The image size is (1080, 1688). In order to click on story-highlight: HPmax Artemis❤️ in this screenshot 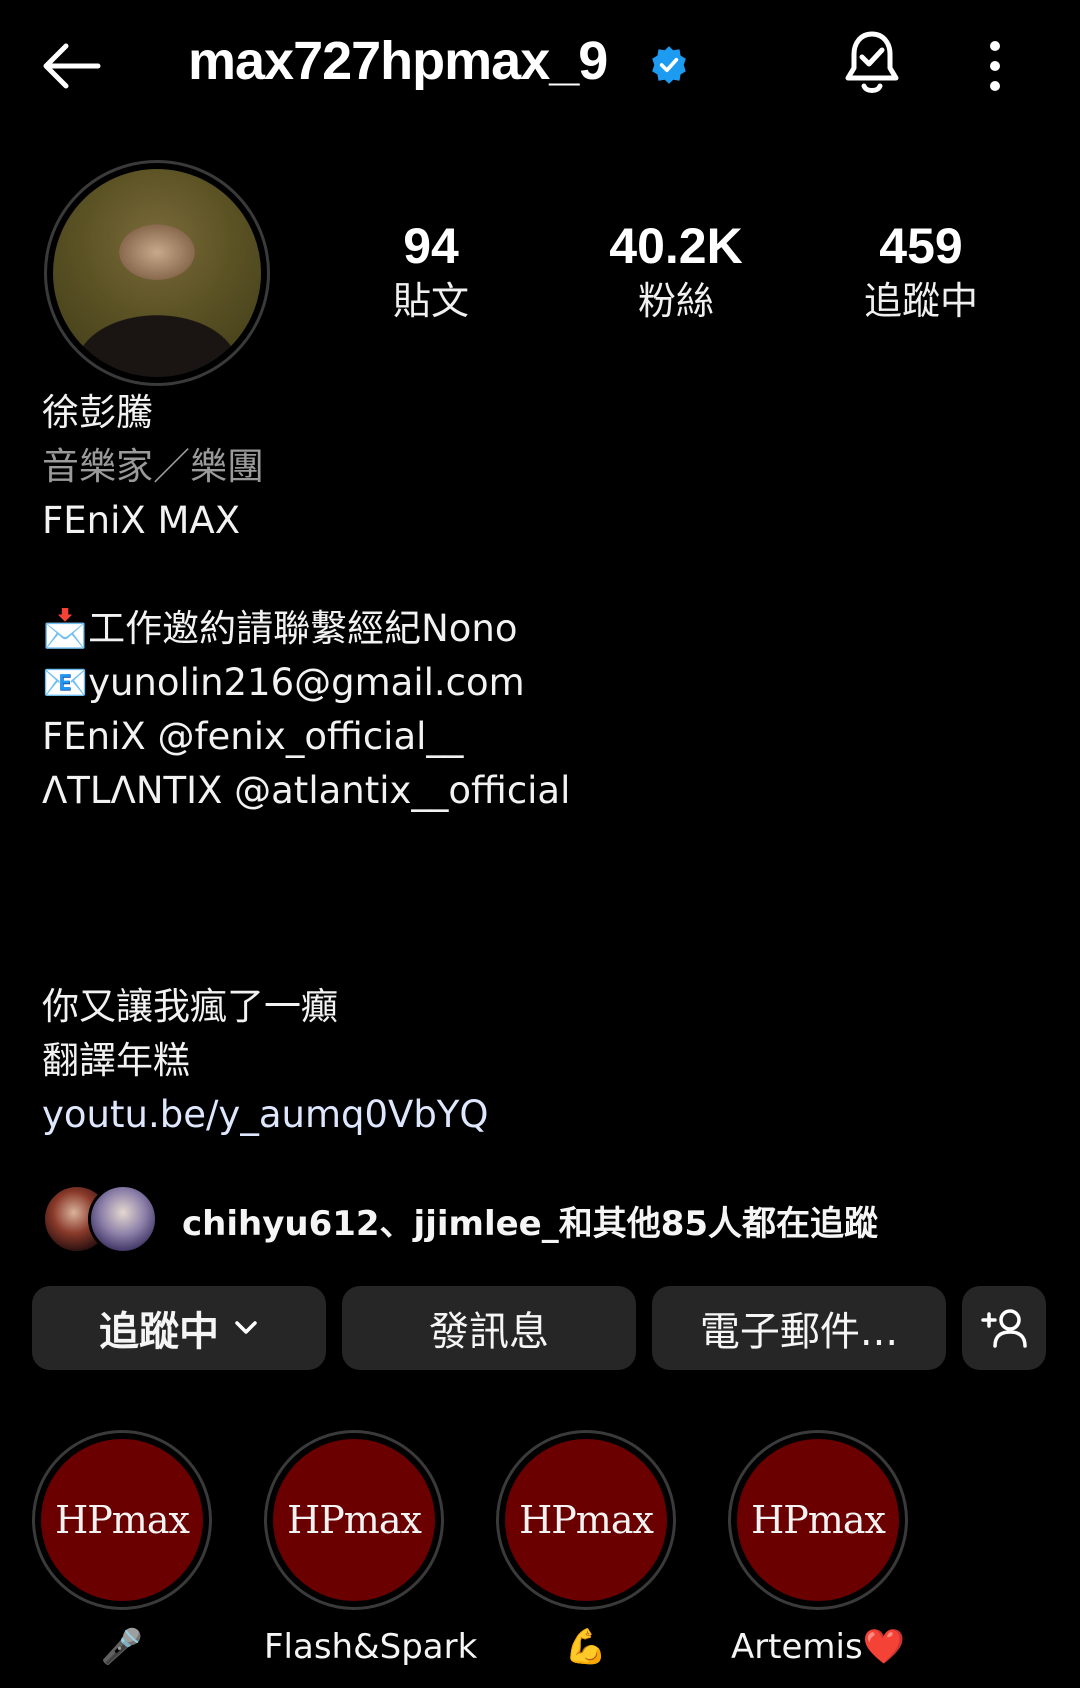, I will do `click(818, 1550)`.